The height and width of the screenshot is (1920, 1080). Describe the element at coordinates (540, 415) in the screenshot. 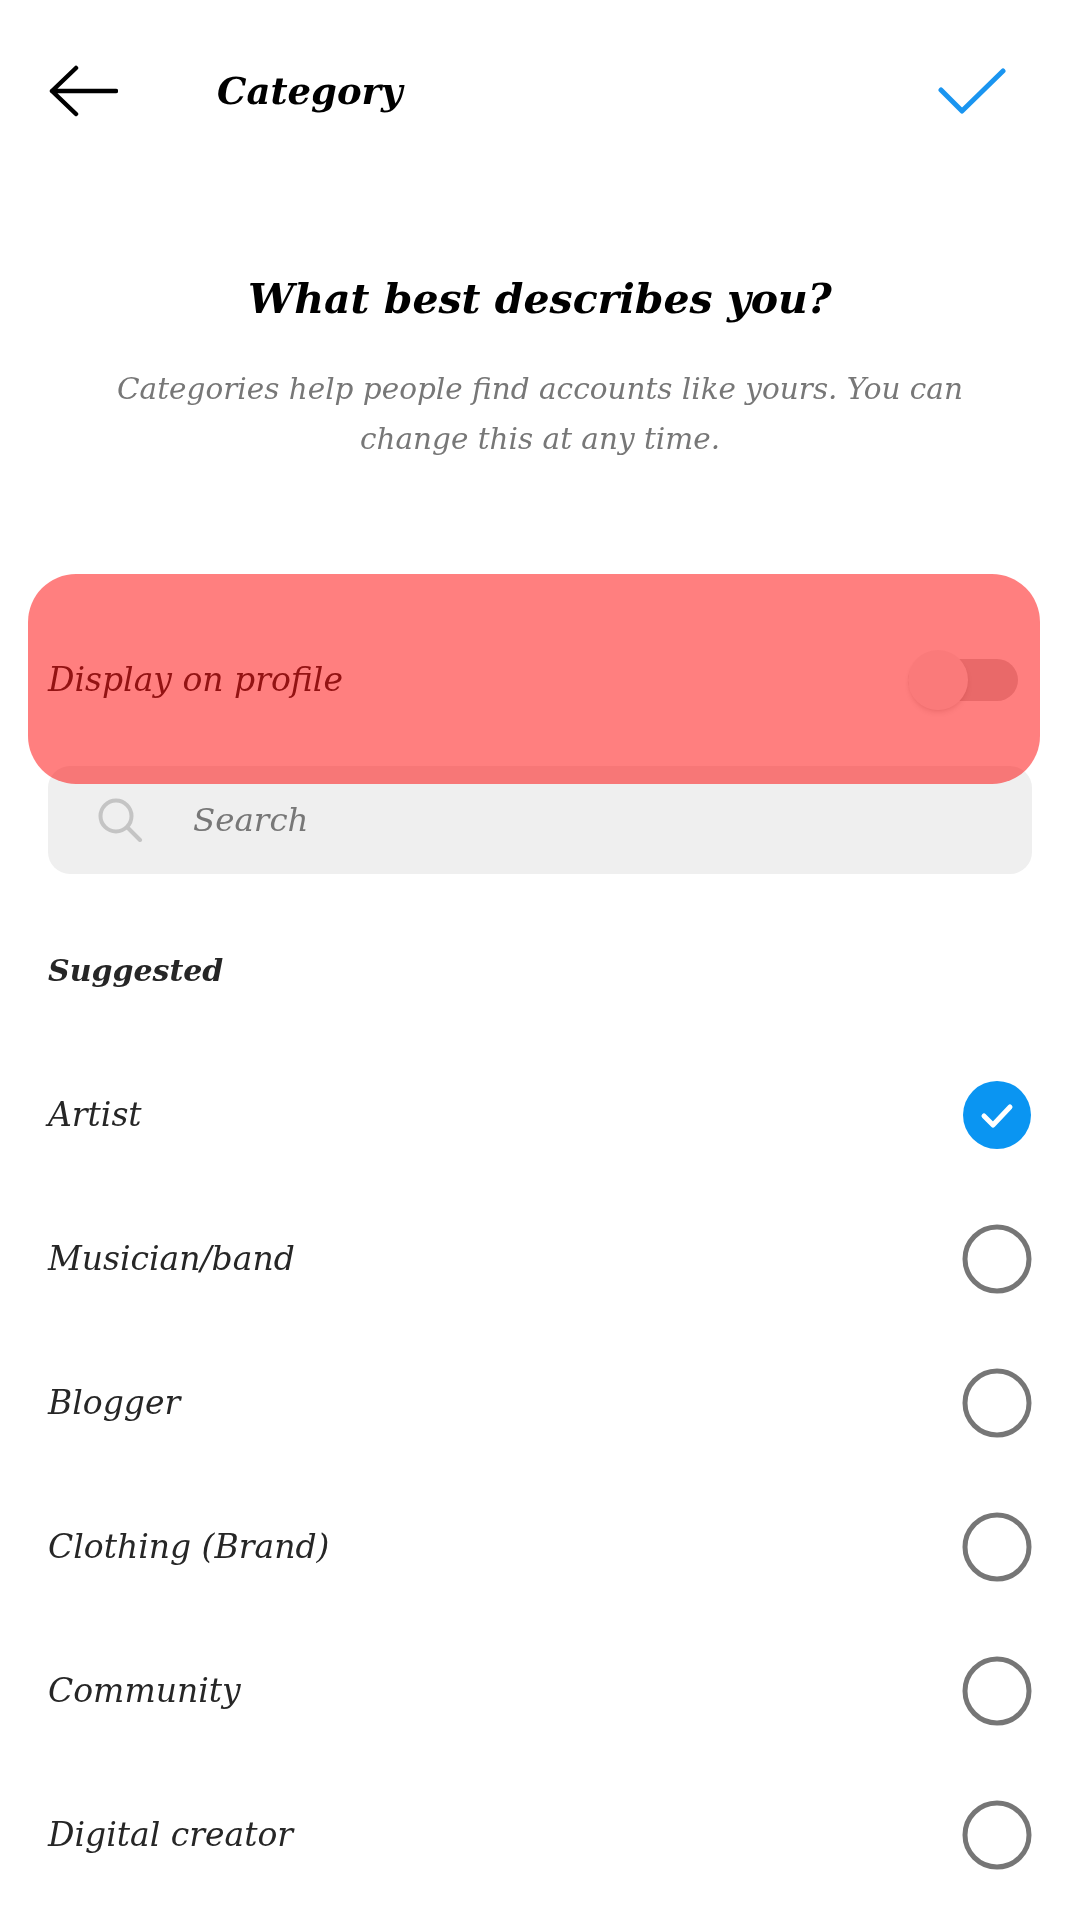

I see `description: Categories help people find accounts like yours. You can change this at any time.` at that location.